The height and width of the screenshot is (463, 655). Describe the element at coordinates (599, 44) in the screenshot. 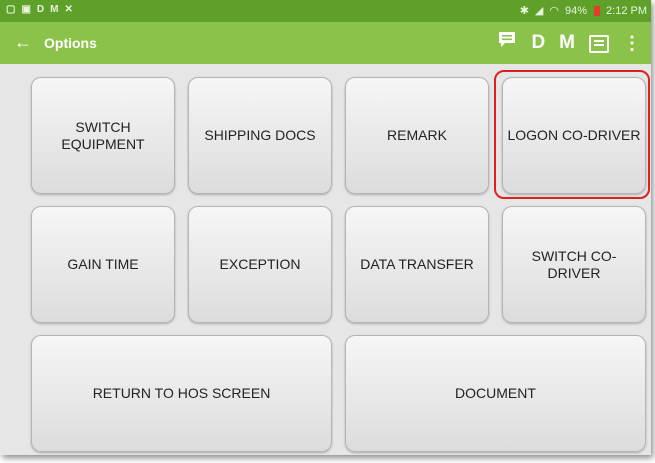

I see `inspection-icon` at that location.